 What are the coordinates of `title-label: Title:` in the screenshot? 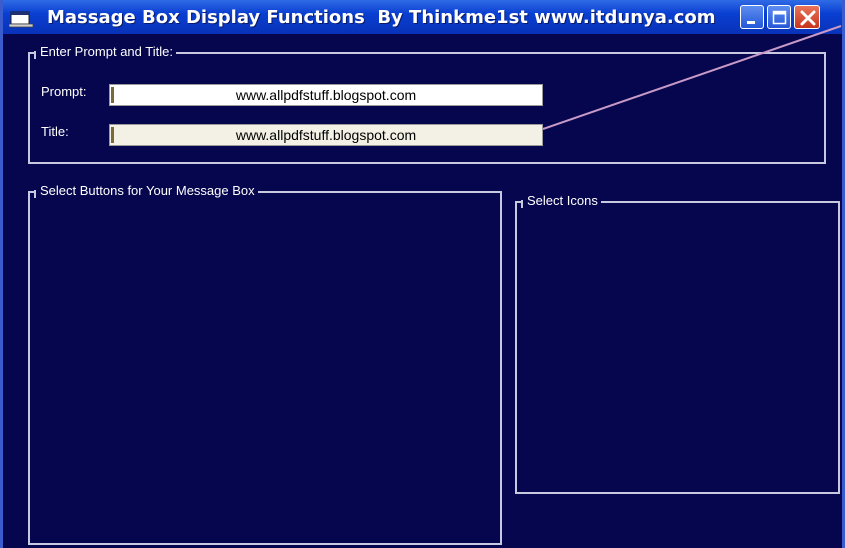 It's located at (55, 131).